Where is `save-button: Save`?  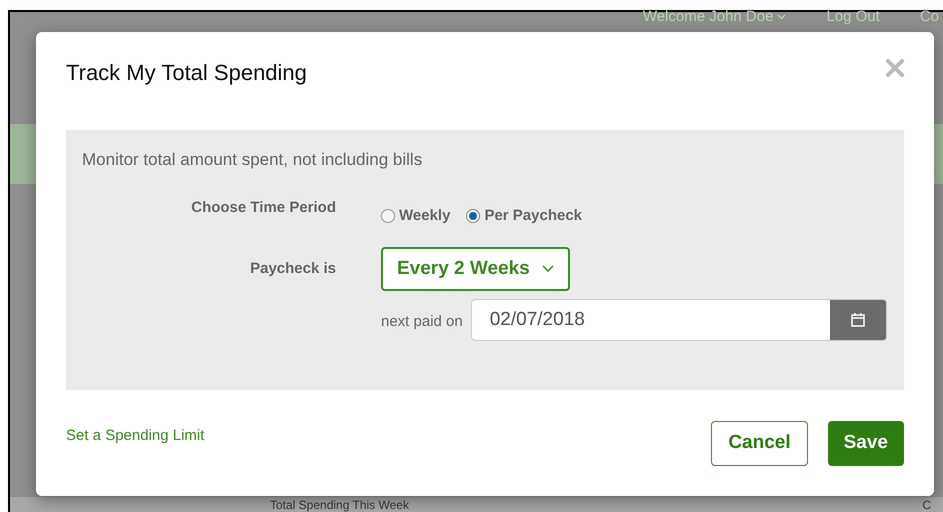 save-button: Save is located at coordinates (866, 443).